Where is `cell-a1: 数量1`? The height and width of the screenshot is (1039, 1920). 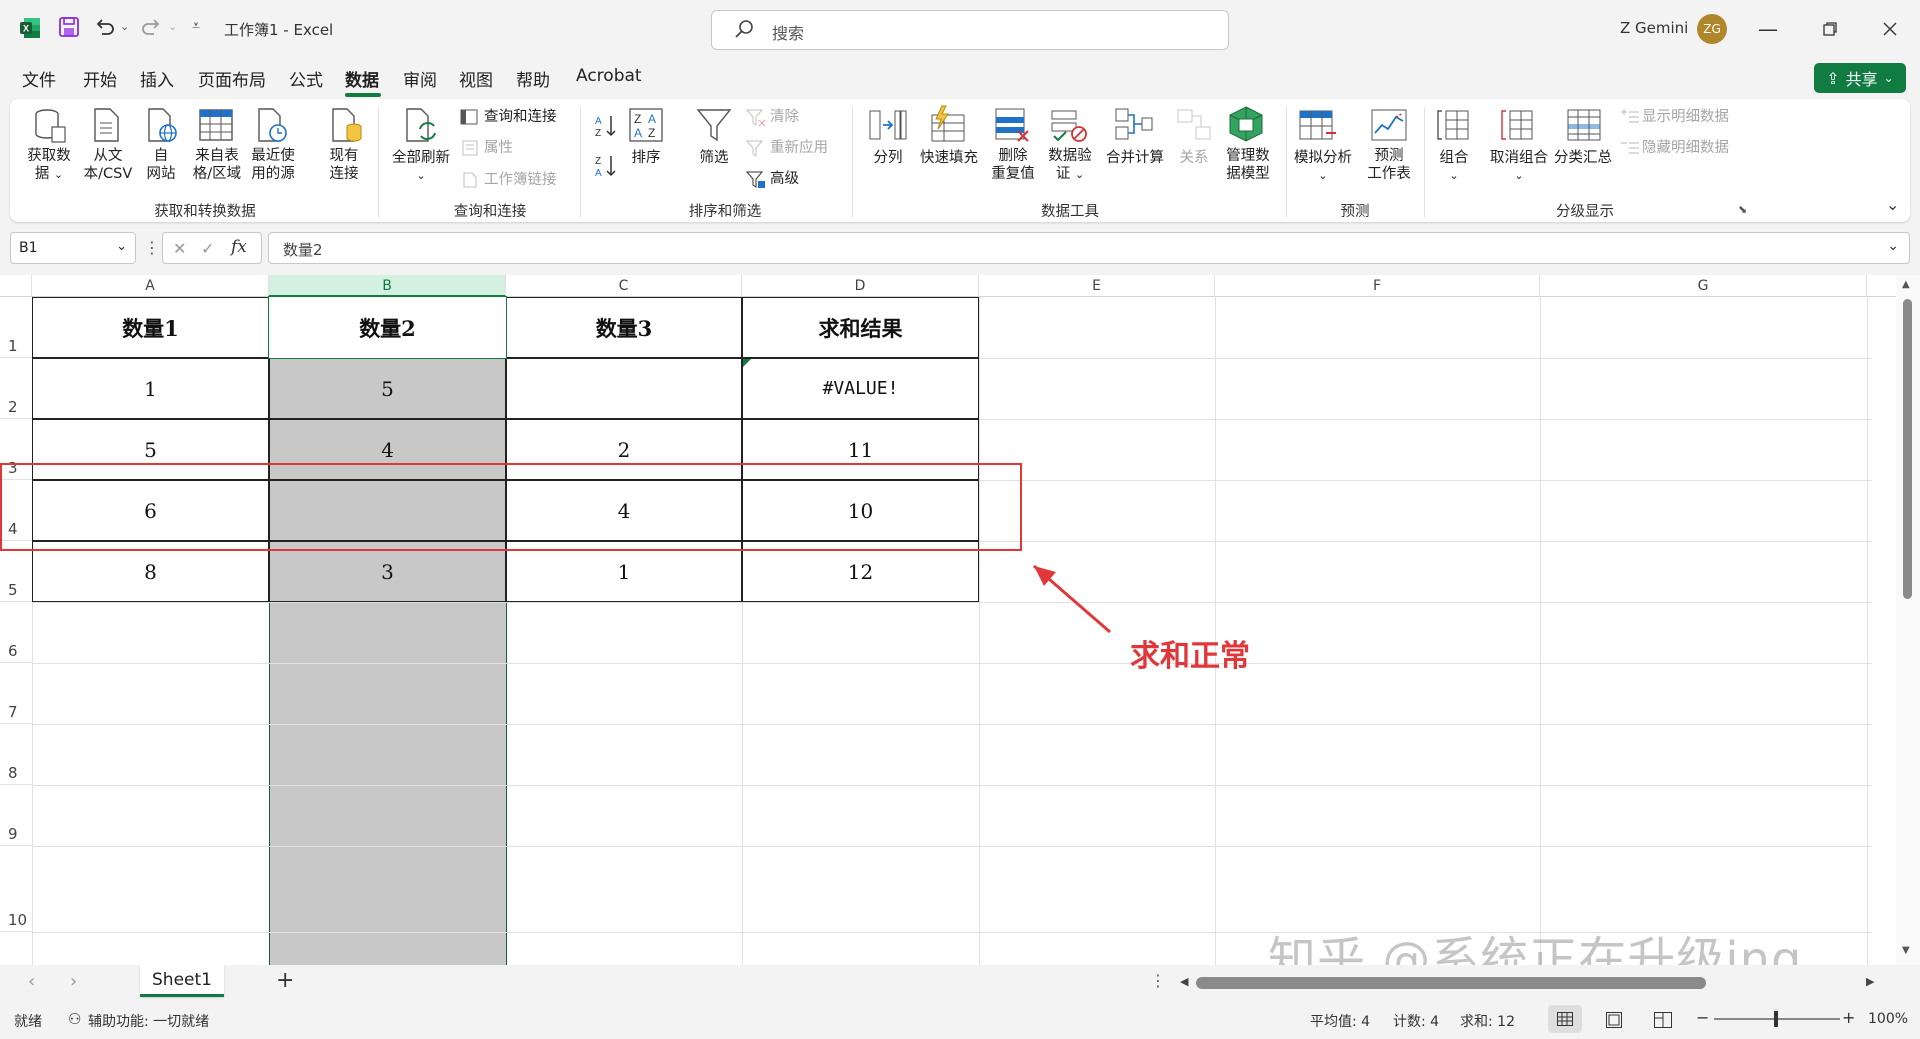 cell-a1: 数量1 is located at coordinates (150, 327).